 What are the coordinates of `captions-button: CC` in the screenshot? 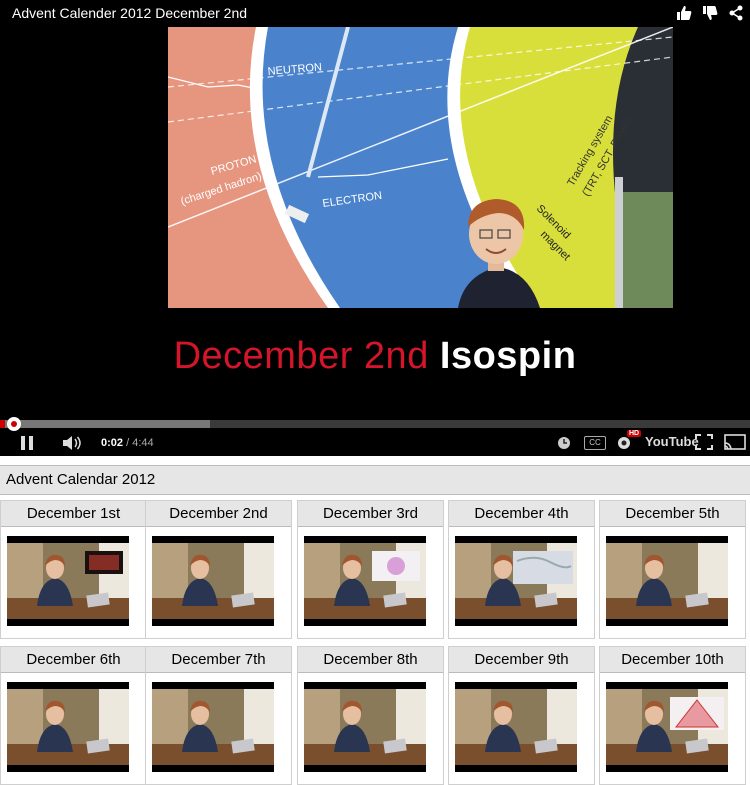 It's located at (595, 443).